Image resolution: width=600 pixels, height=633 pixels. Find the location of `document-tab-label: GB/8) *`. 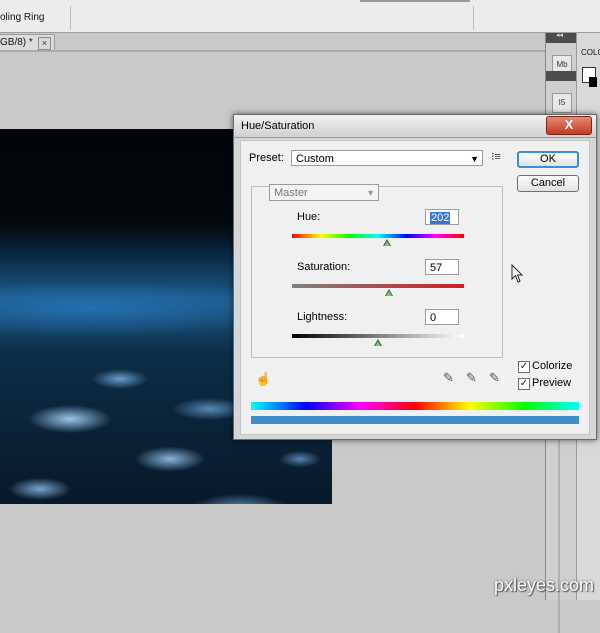

document-tab-label: GB/8) * is located at coordinates (16, 42).